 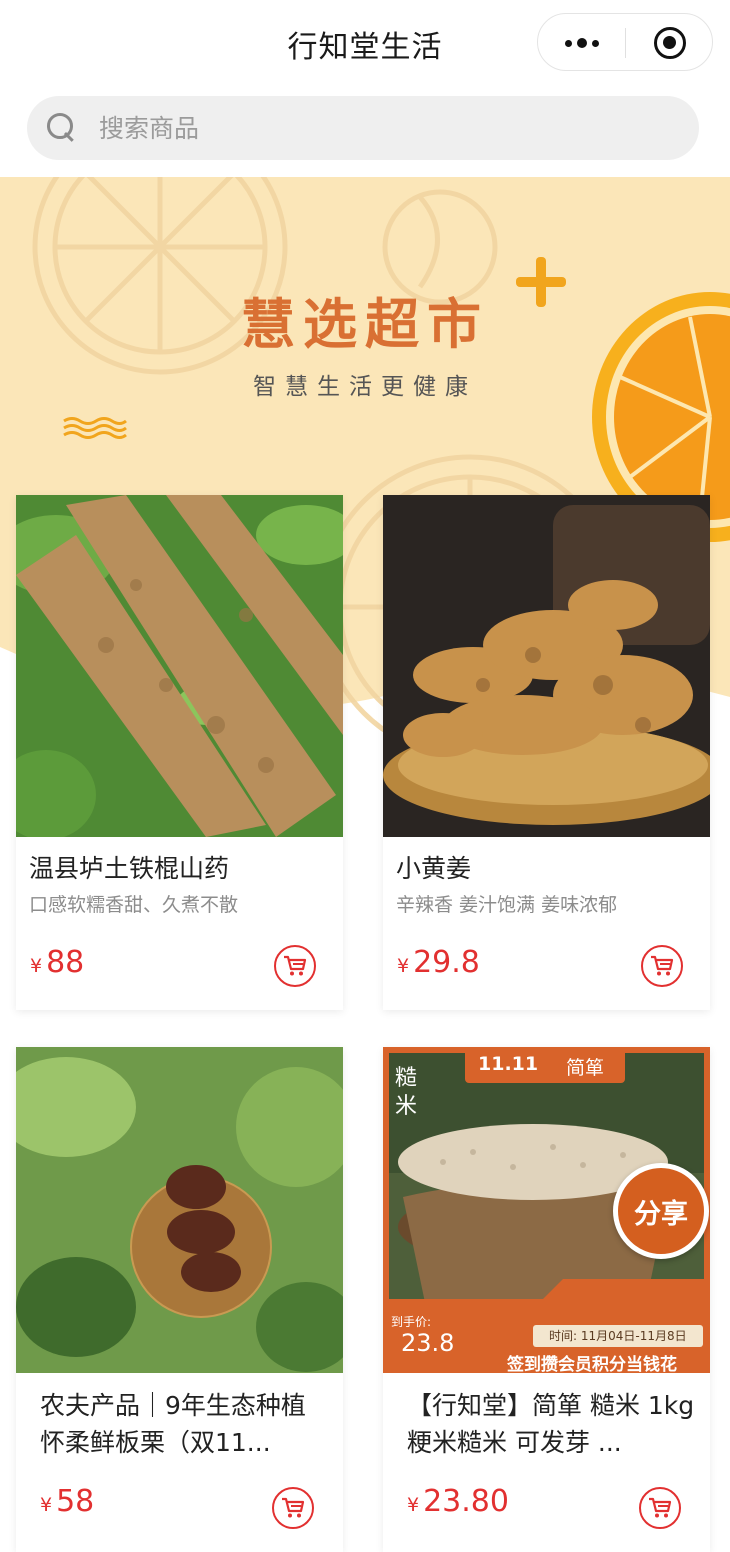 I want to click on more-dots-icon, so click(x=582, y=43).